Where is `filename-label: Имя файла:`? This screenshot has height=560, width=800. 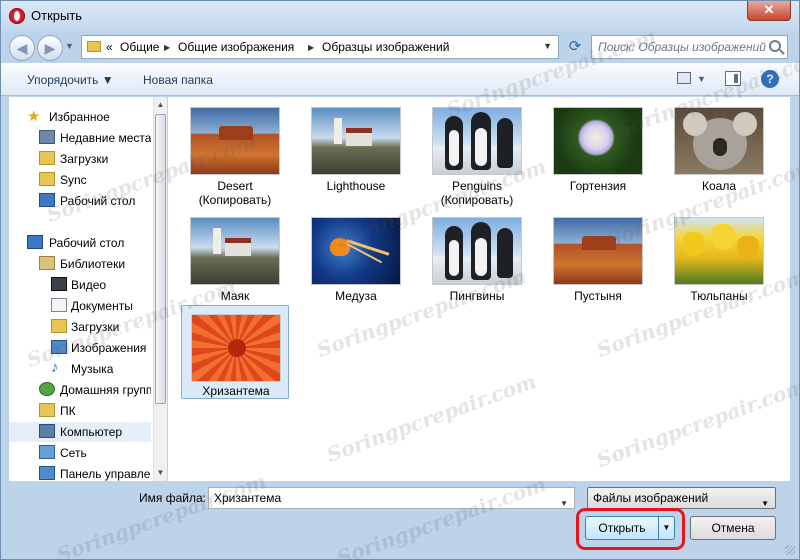 filename-label: Имя файла: is located at coordinates (172, 498).